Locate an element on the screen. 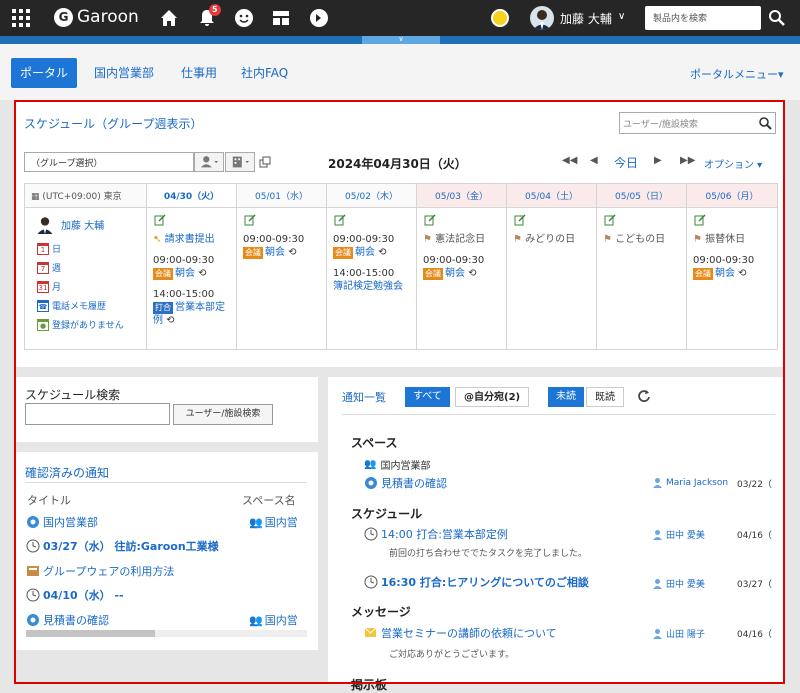 This screenshot has width=800, height=693. app-name: Garoon is located at coordinates (108, 17).